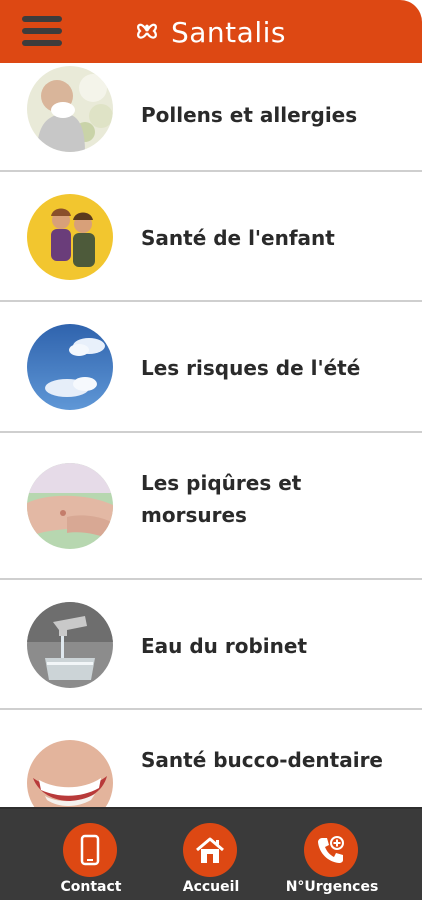 The image size is (422, 900). What do you see at coordinates (211, 887) in the screenshot?
I see `nav-label: Accueil` at bounding box center [211, 887].